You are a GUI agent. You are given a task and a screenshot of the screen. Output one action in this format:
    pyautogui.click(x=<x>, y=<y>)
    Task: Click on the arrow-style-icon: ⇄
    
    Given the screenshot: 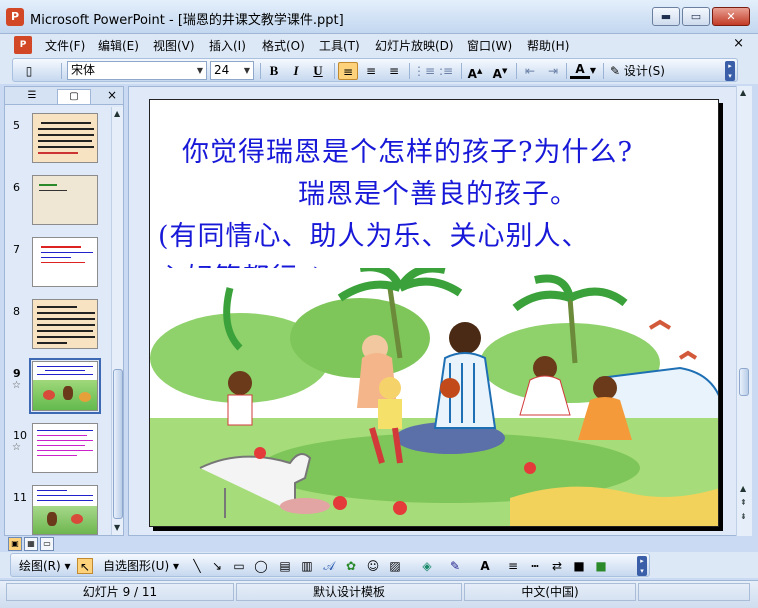 What is the action you would take?
    pyautogui.click(x=557, y=566)
    